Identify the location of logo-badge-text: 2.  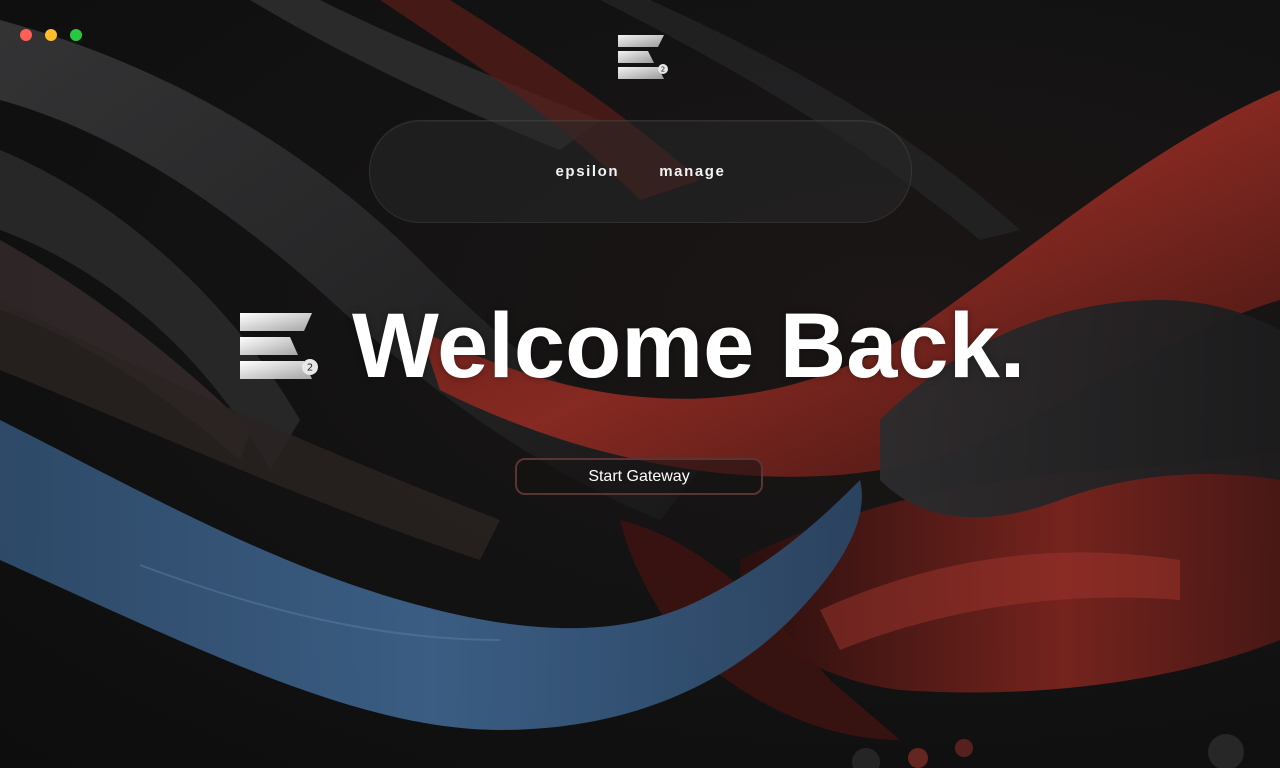
(663, 70).